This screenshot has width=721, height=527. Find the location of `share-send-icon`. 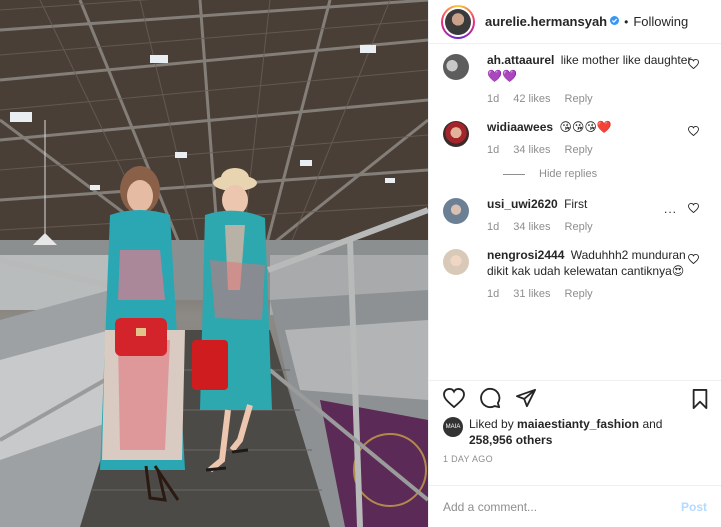

share-send-icon is located at coordinates (526, 398).